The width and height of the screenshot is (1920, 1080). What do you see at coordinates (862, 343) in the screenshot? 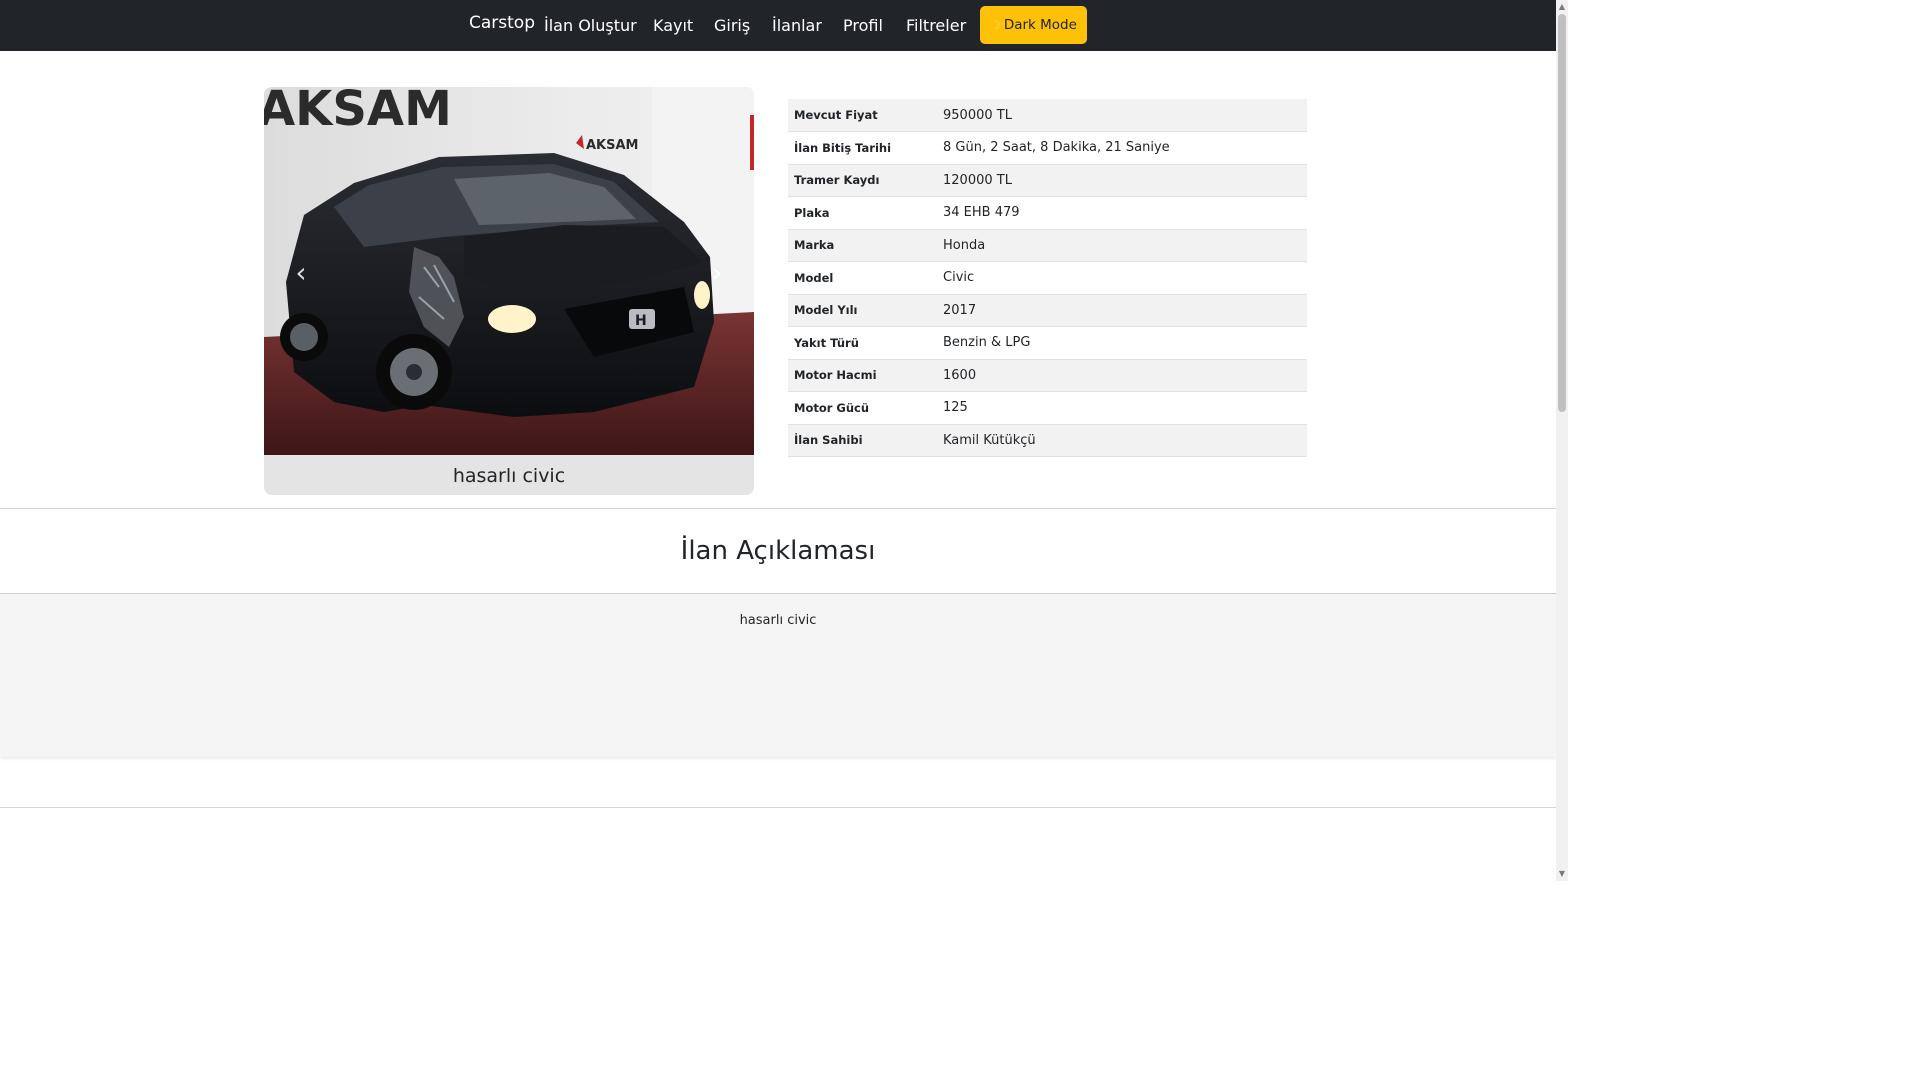
I see `detail-label: Yakıt Türü` at bounding box center [862, 343].